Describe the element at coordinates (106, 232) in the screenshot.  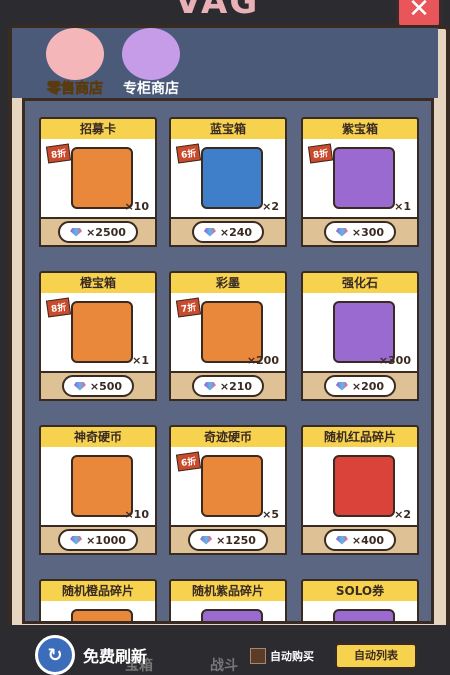
I see `item-price: ×2500` at that location.